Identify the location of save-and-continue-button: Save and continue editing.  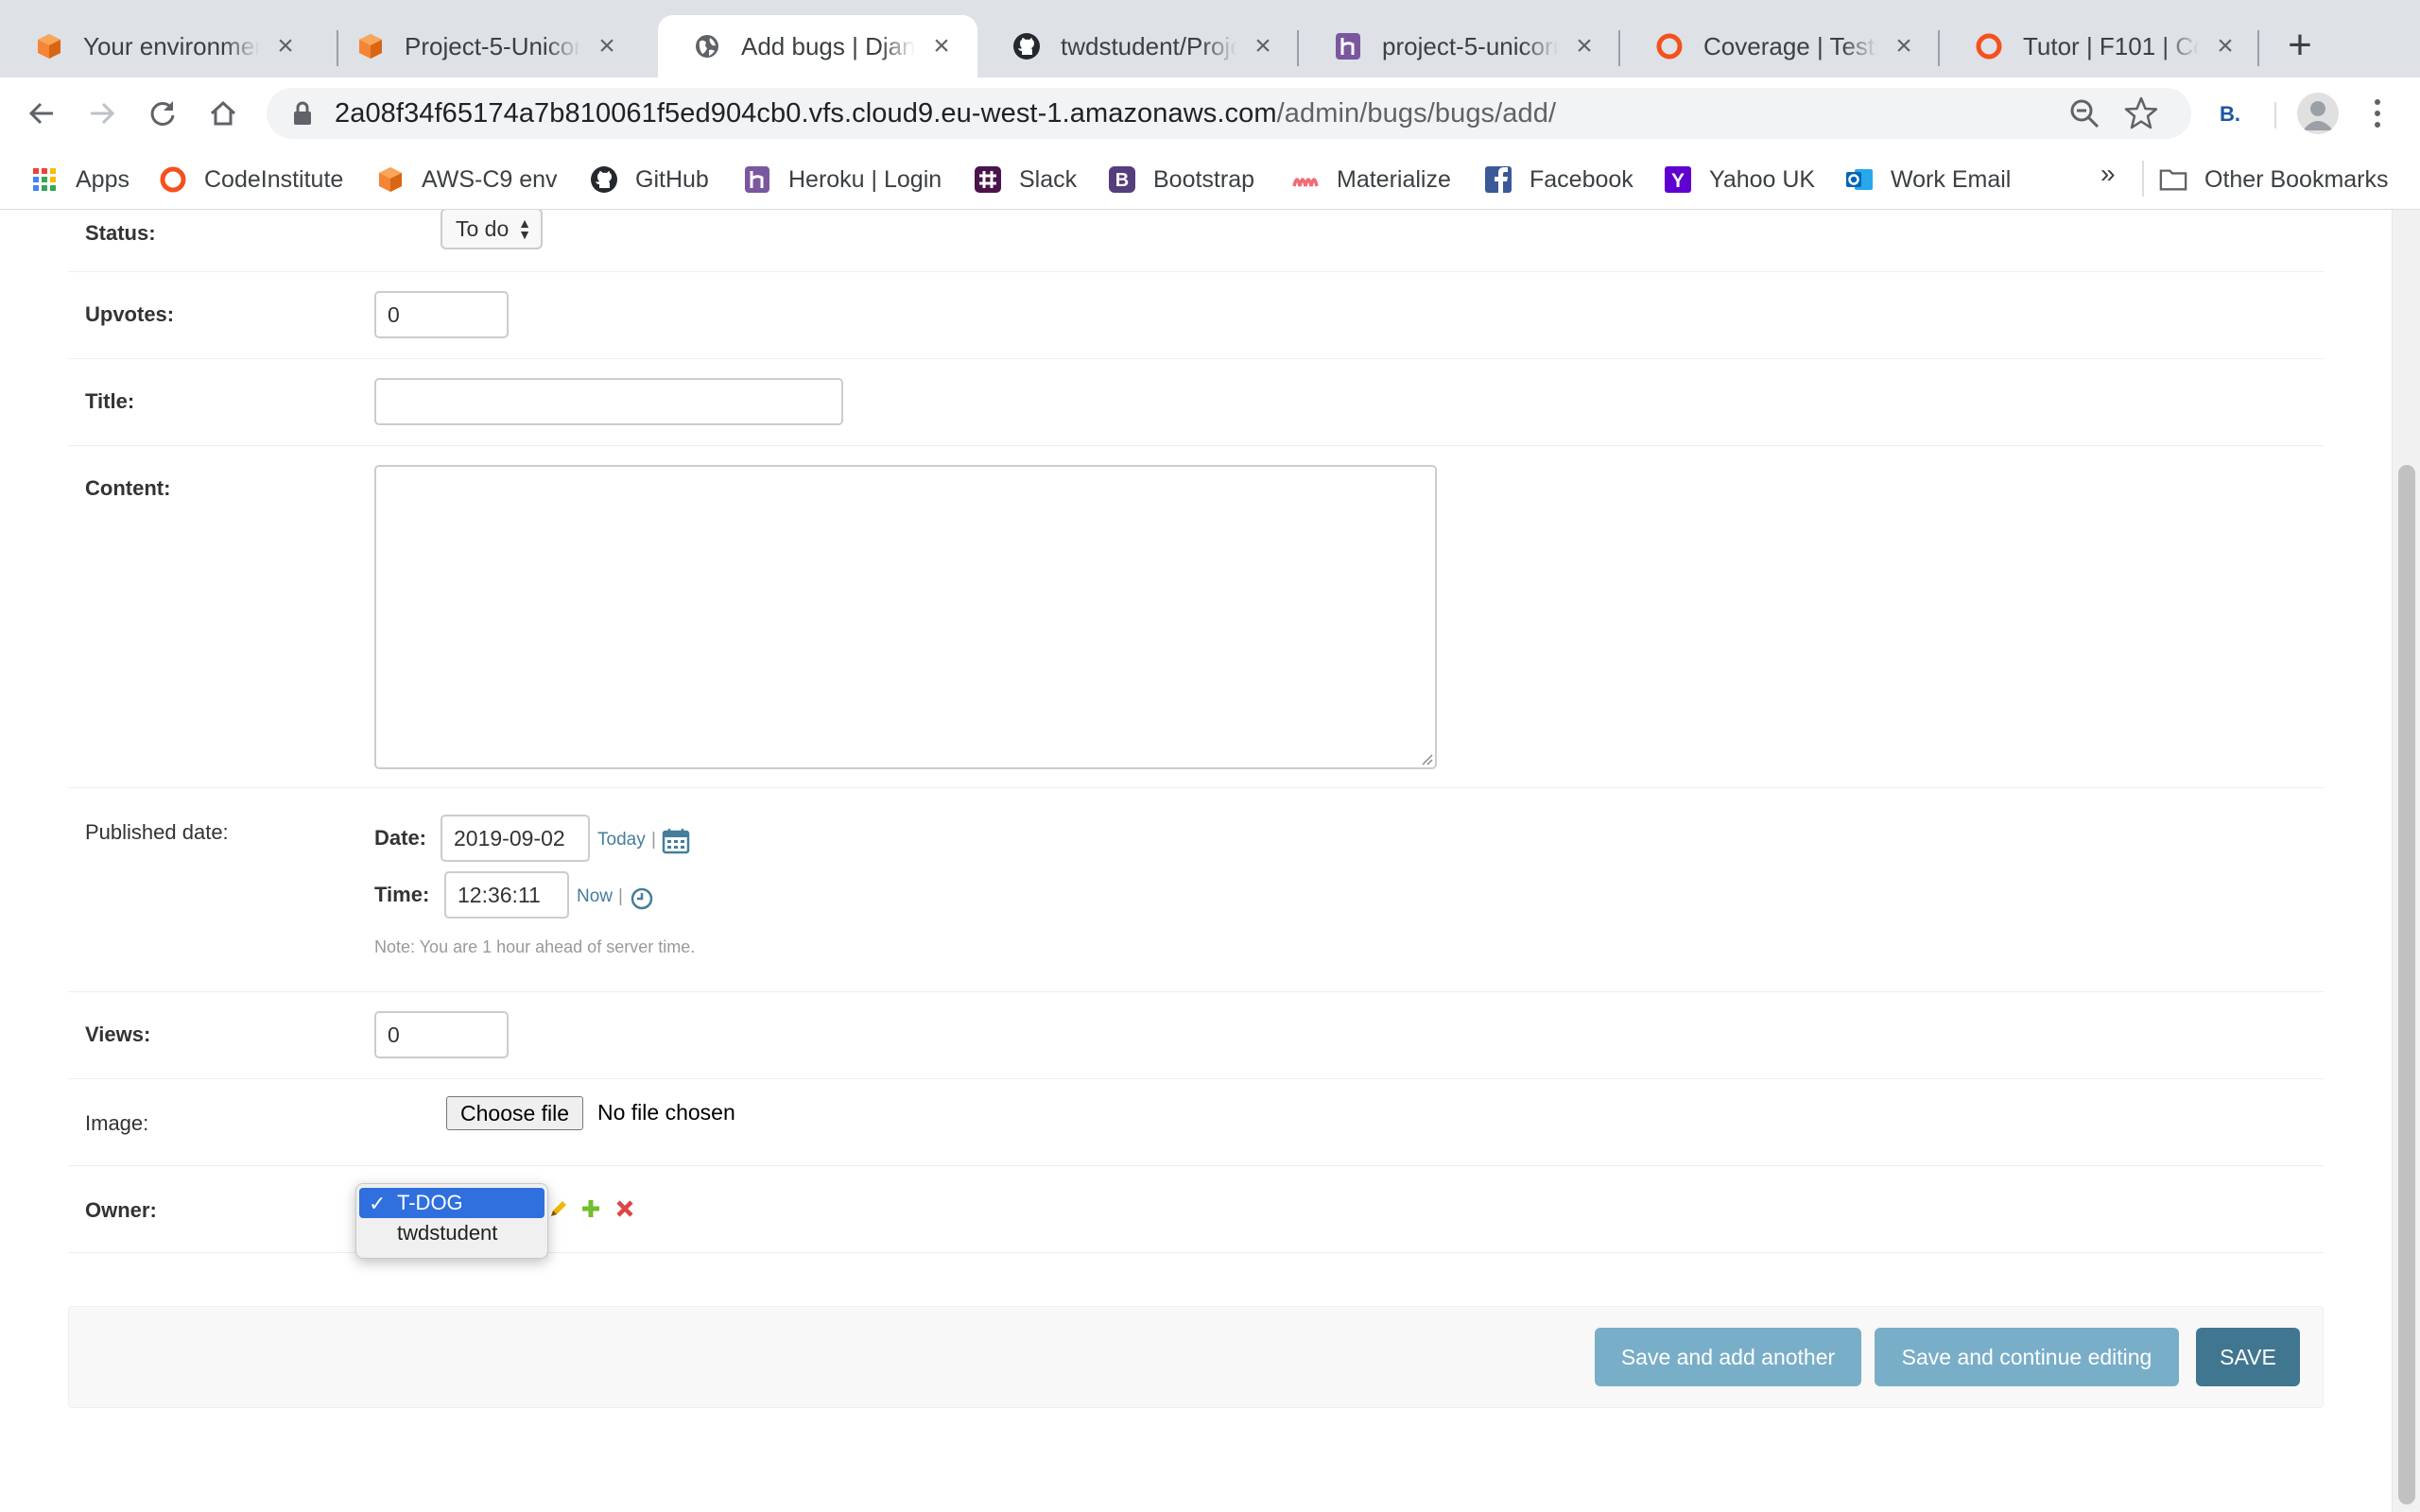
(2027, 1357).